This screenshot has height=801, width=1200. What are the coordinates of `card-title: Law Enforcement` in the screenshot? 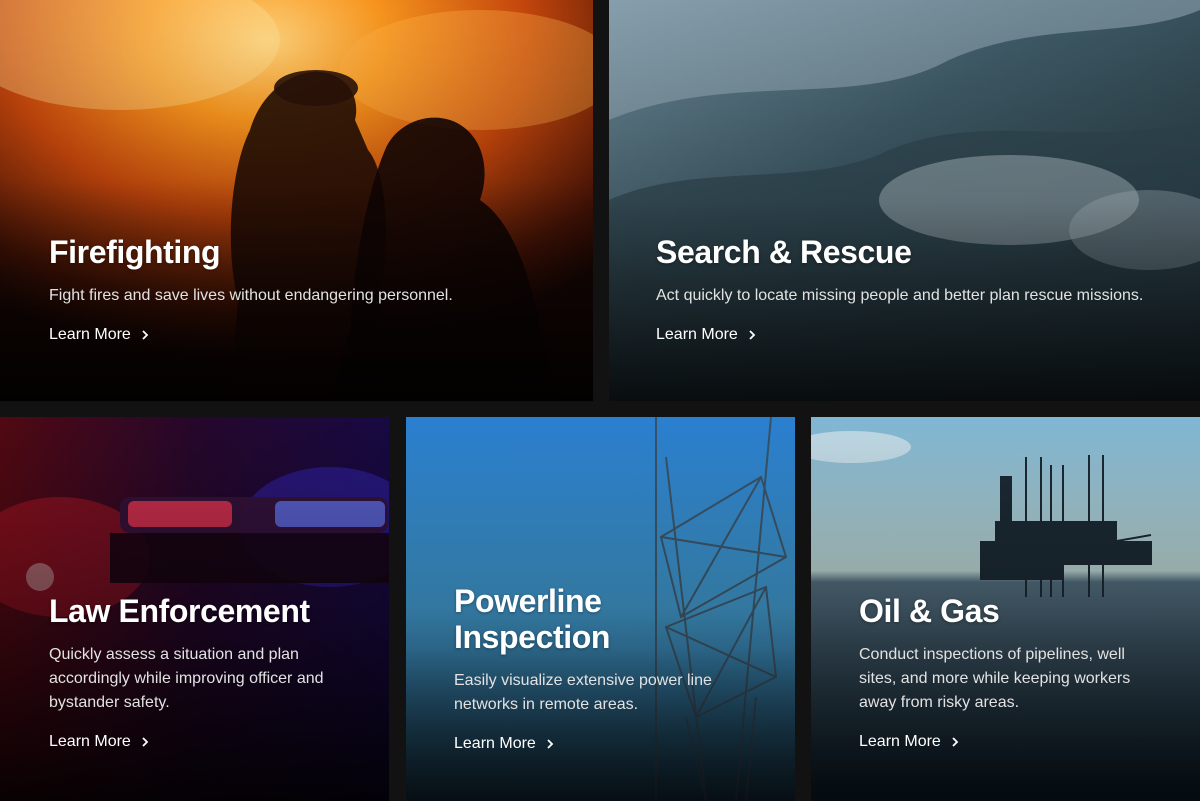 It's located at (179, 611).